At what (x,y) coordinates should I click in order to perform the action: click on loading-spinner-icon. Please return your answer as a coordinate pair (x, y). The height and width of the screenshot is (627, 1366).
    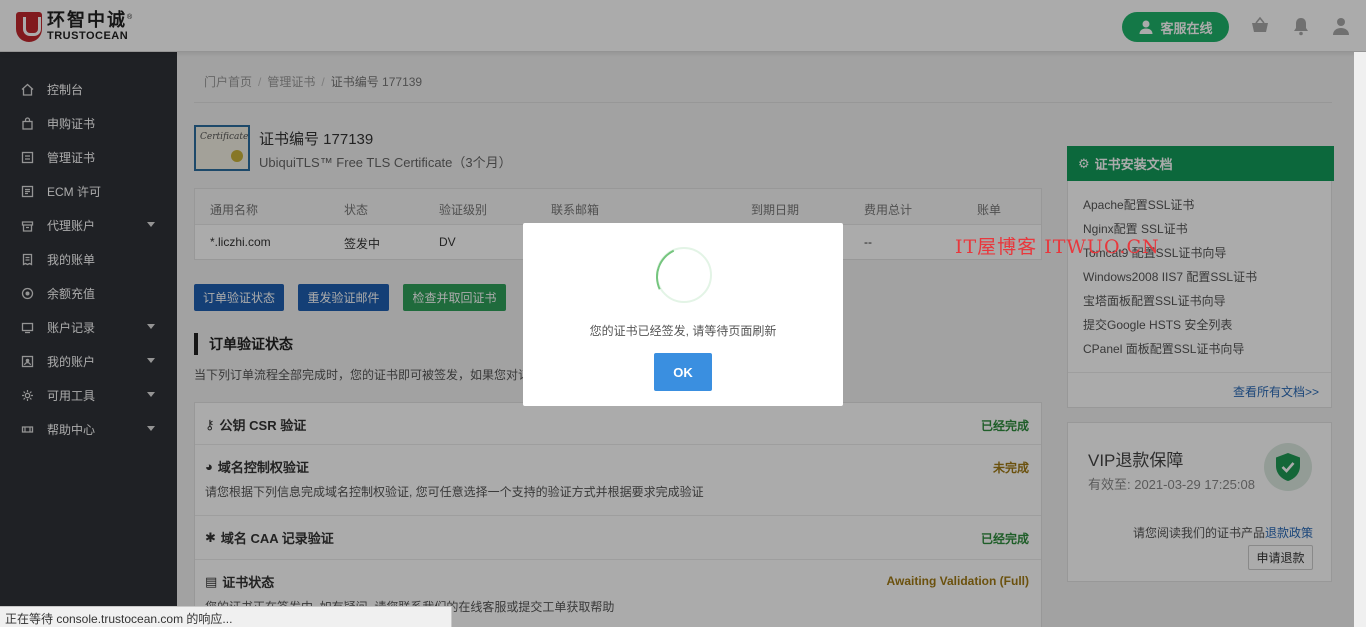
    Looking at the image, I should click on (684, 275).